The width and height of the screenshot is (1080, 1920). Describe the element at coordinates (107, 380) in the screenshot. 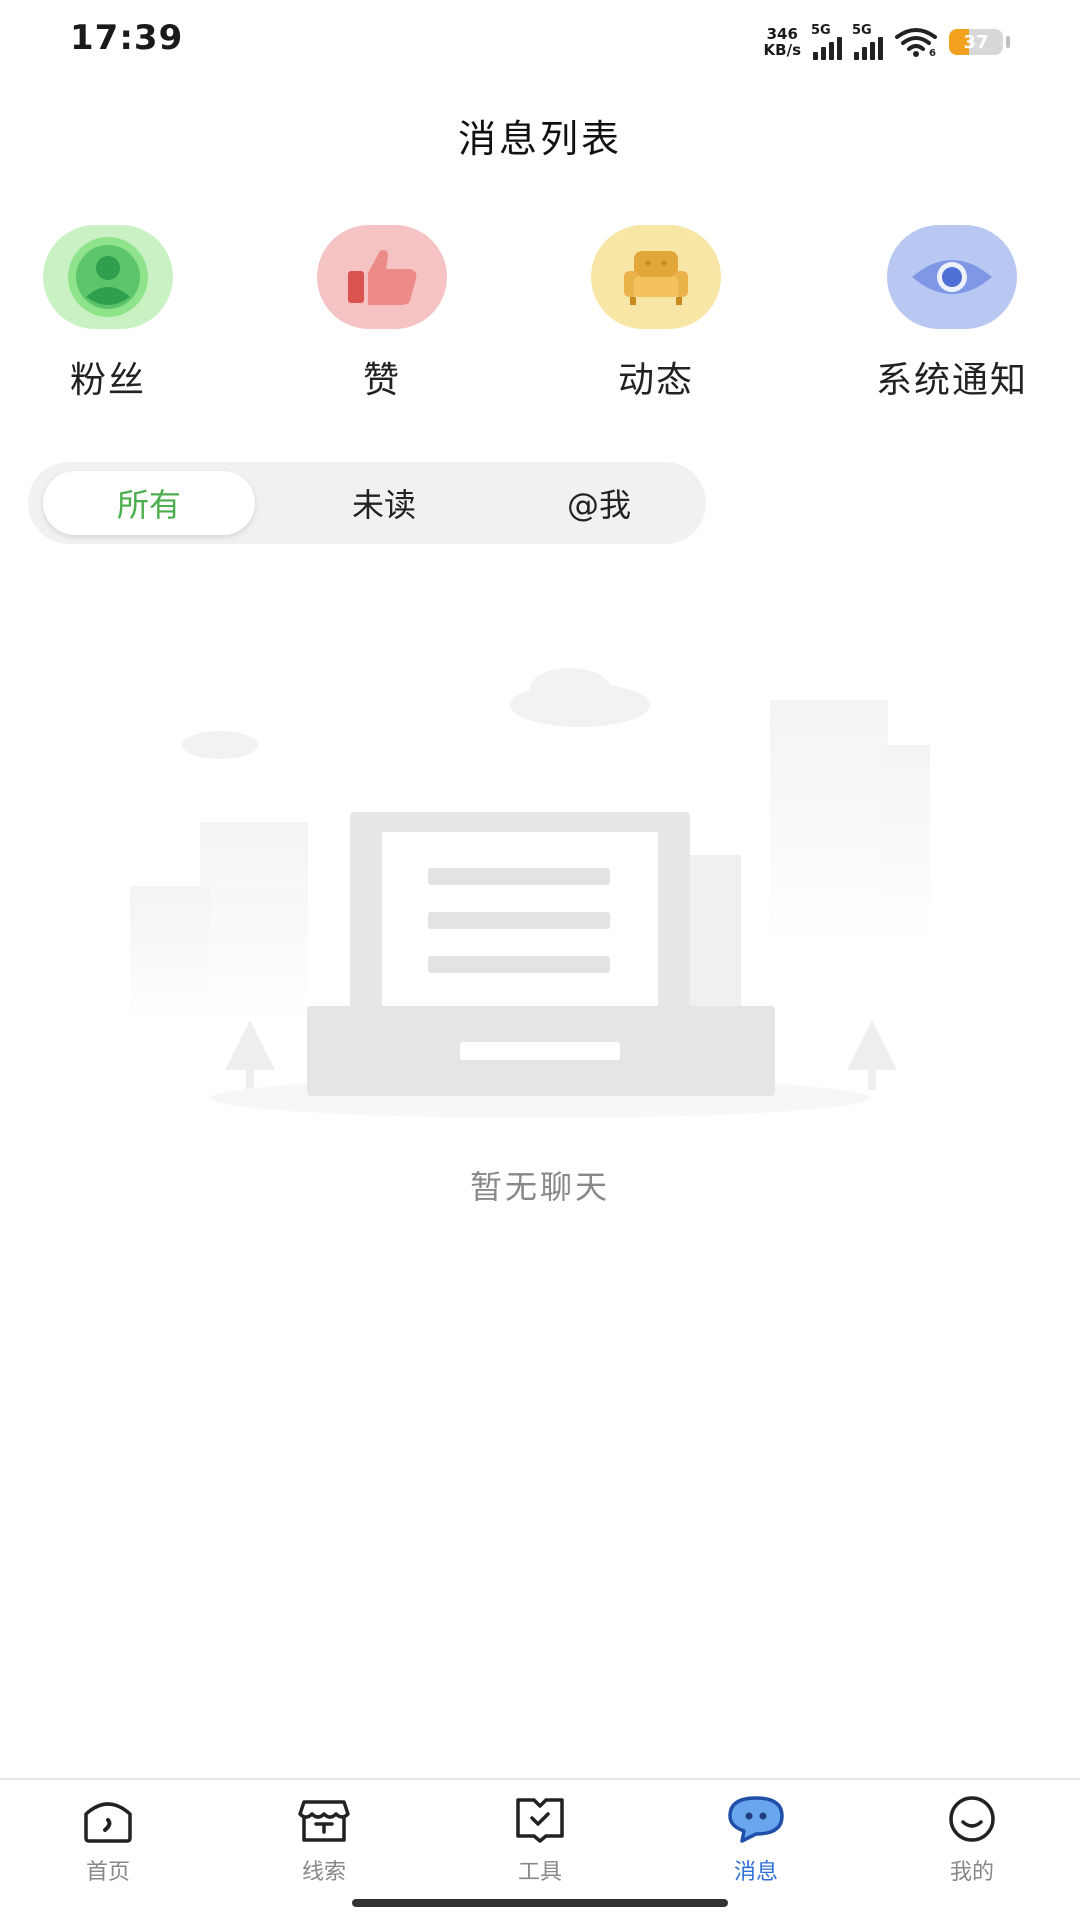

I see `category-fans-label: 粉丝` at that location.